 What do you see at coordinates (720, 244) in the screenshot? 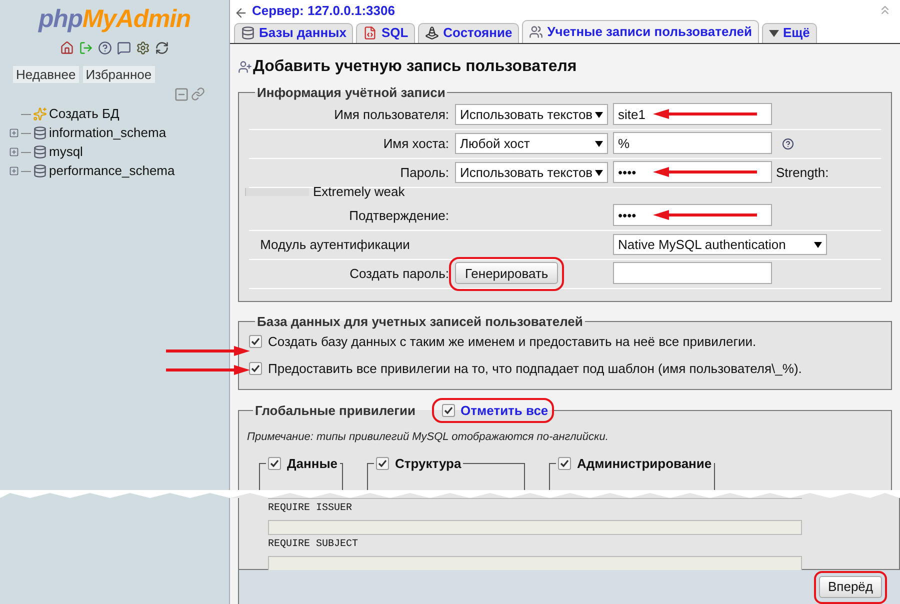
I see `dropdown: Native MySQL authentication` at bounding box center [720, 244].